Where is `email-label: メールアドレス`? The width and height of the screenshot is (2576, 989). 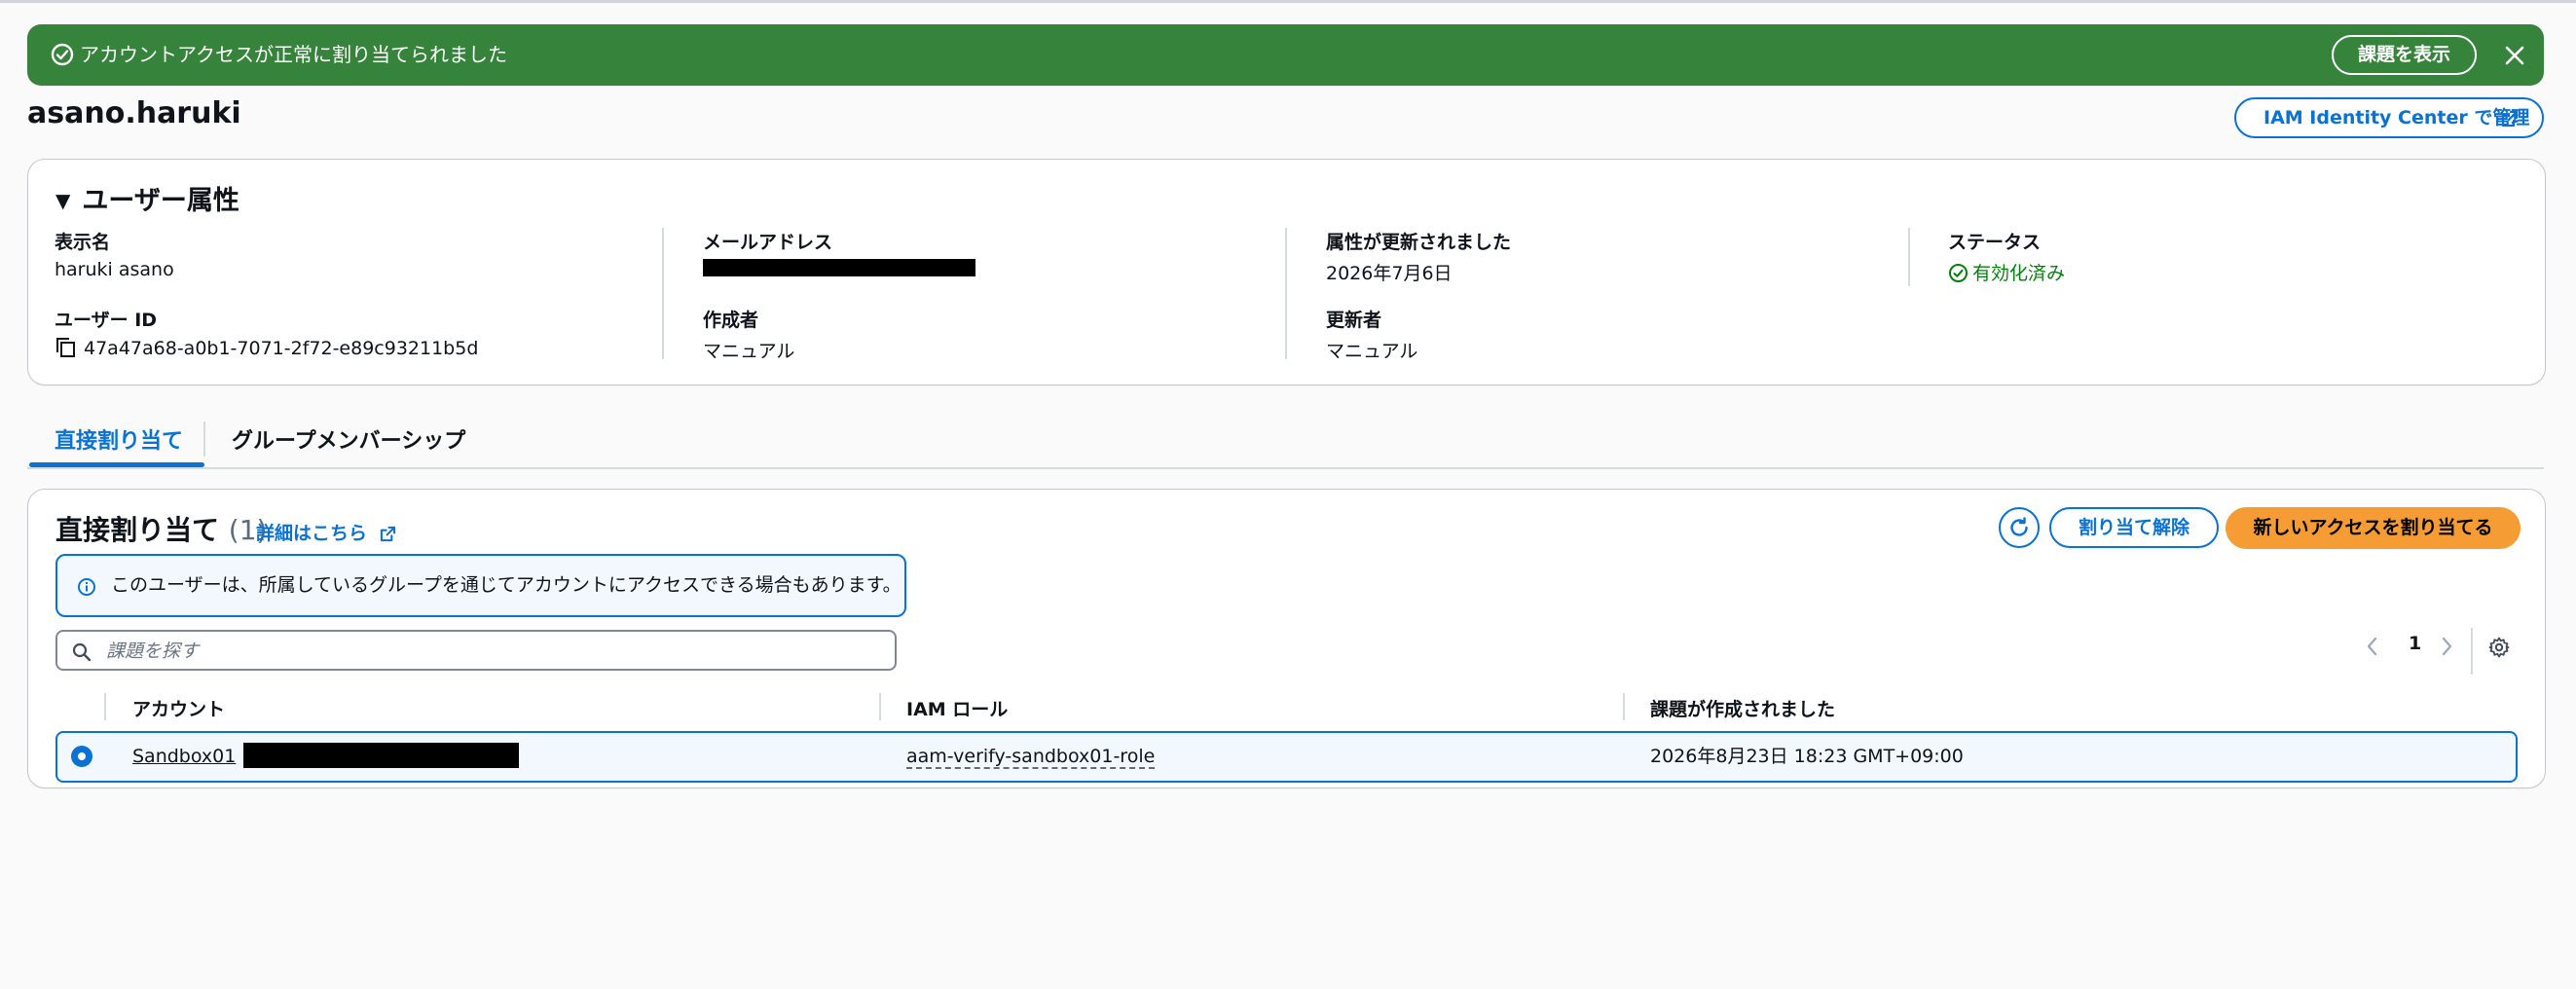 email-label: メールアドレス is located at coordinates (768, 242).